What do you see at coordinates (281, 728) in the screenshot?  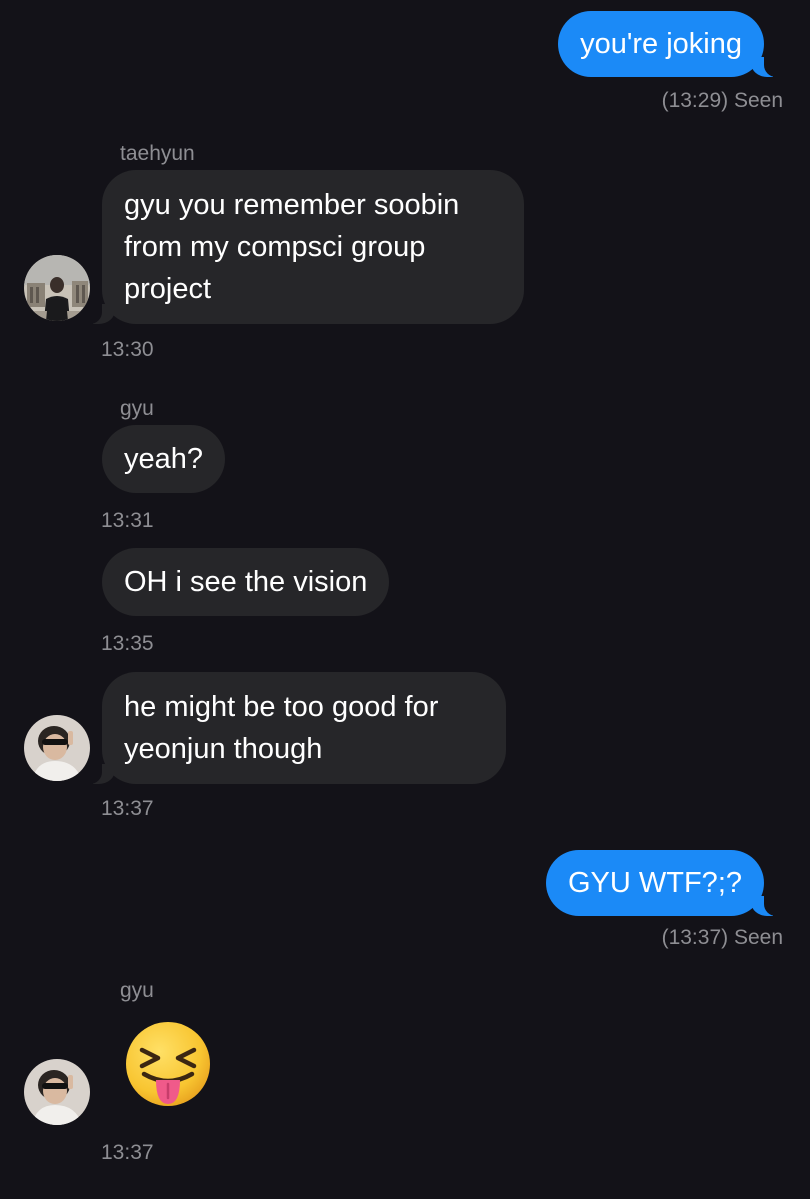 I see `message-text: he might be too good for yeonjun though` at bounding box center [281, 728].